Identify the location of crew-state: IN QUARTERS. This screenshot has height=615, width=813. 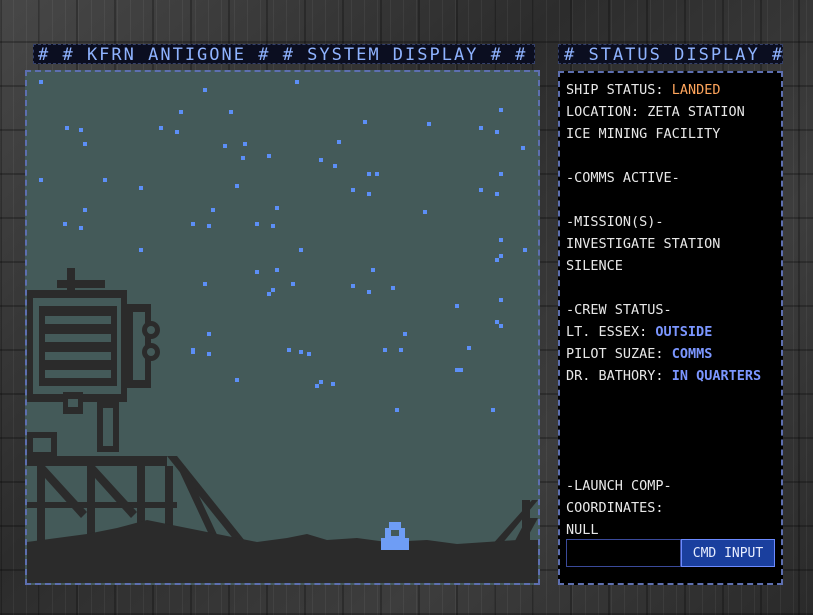
(716, 376).